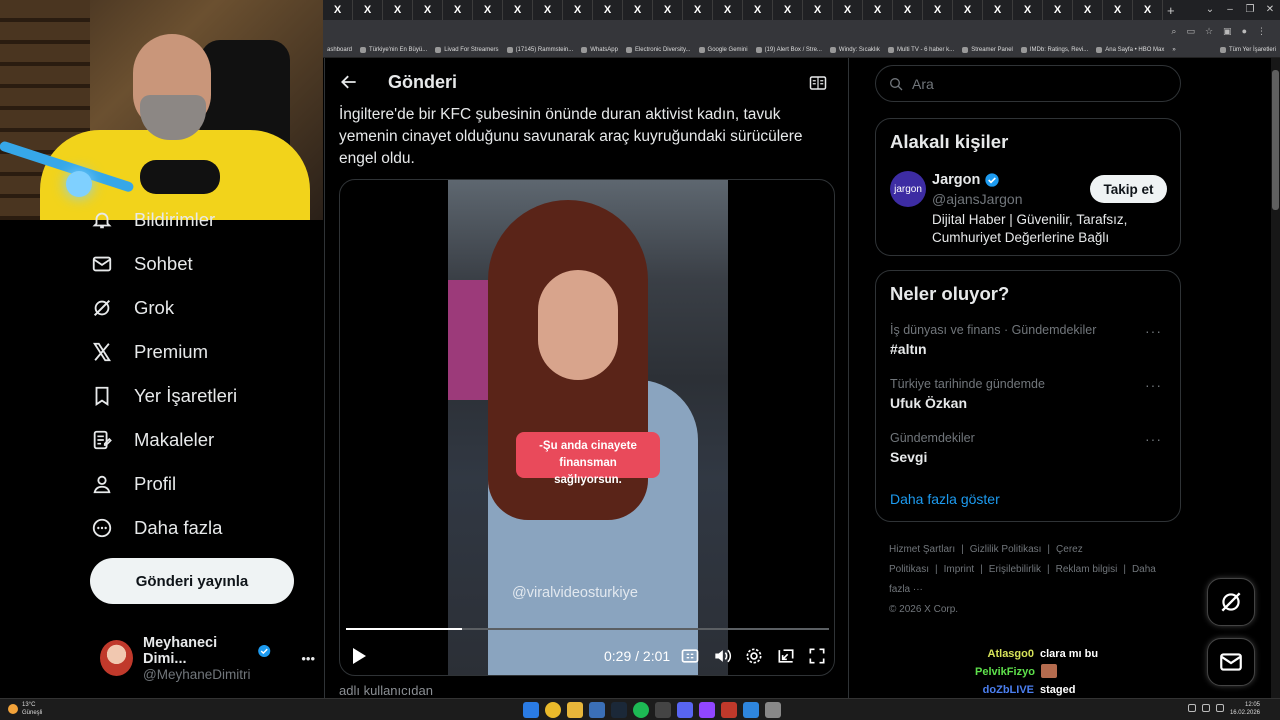  I want to click on menu-icon: ⋮, so click(1261, 31).